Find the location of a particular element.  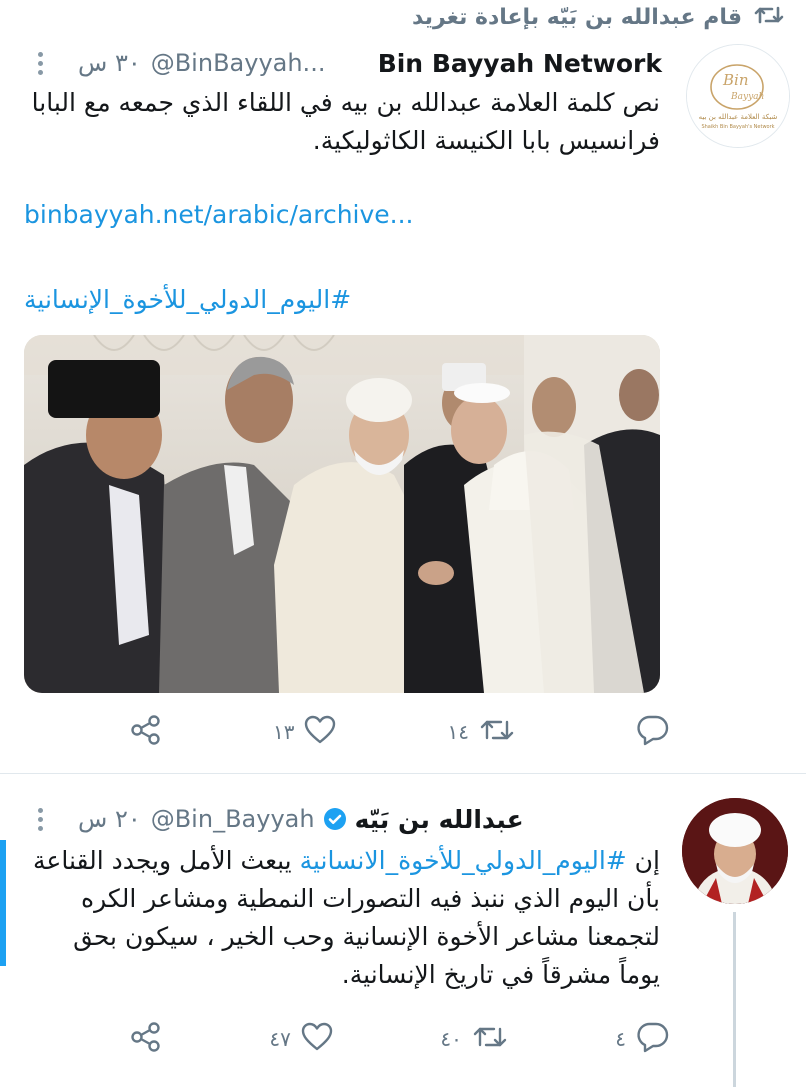

retweet-header: قام عبدالله بن بَيّه بإعادة تغريد is located at coordinates (598, 17).